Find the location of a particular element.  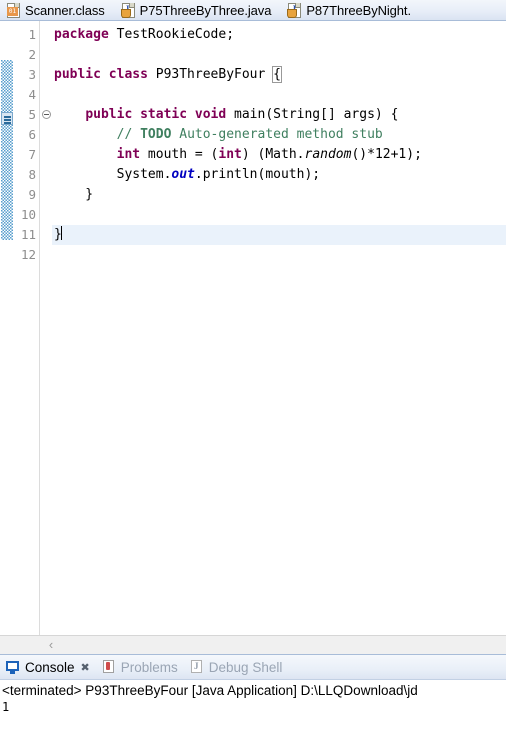

line-number: 2 is located at coordinates (32, 54).